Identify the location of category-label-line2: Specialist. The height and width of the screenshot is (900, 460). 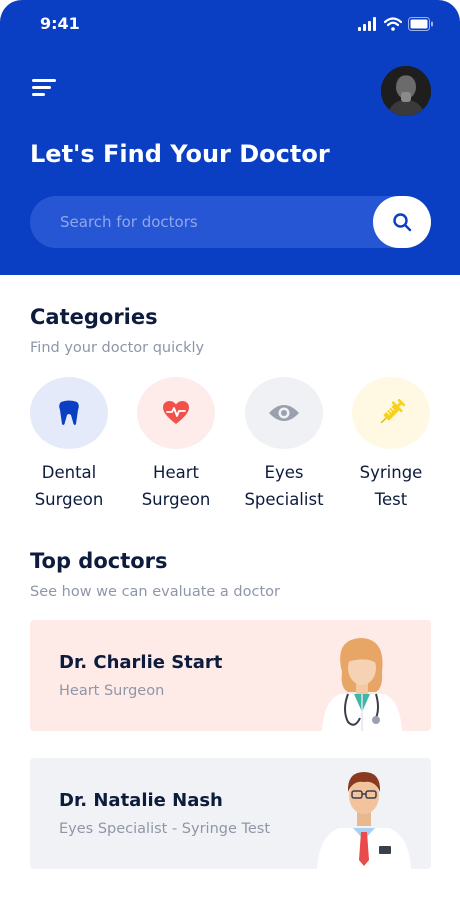
(284, 499).